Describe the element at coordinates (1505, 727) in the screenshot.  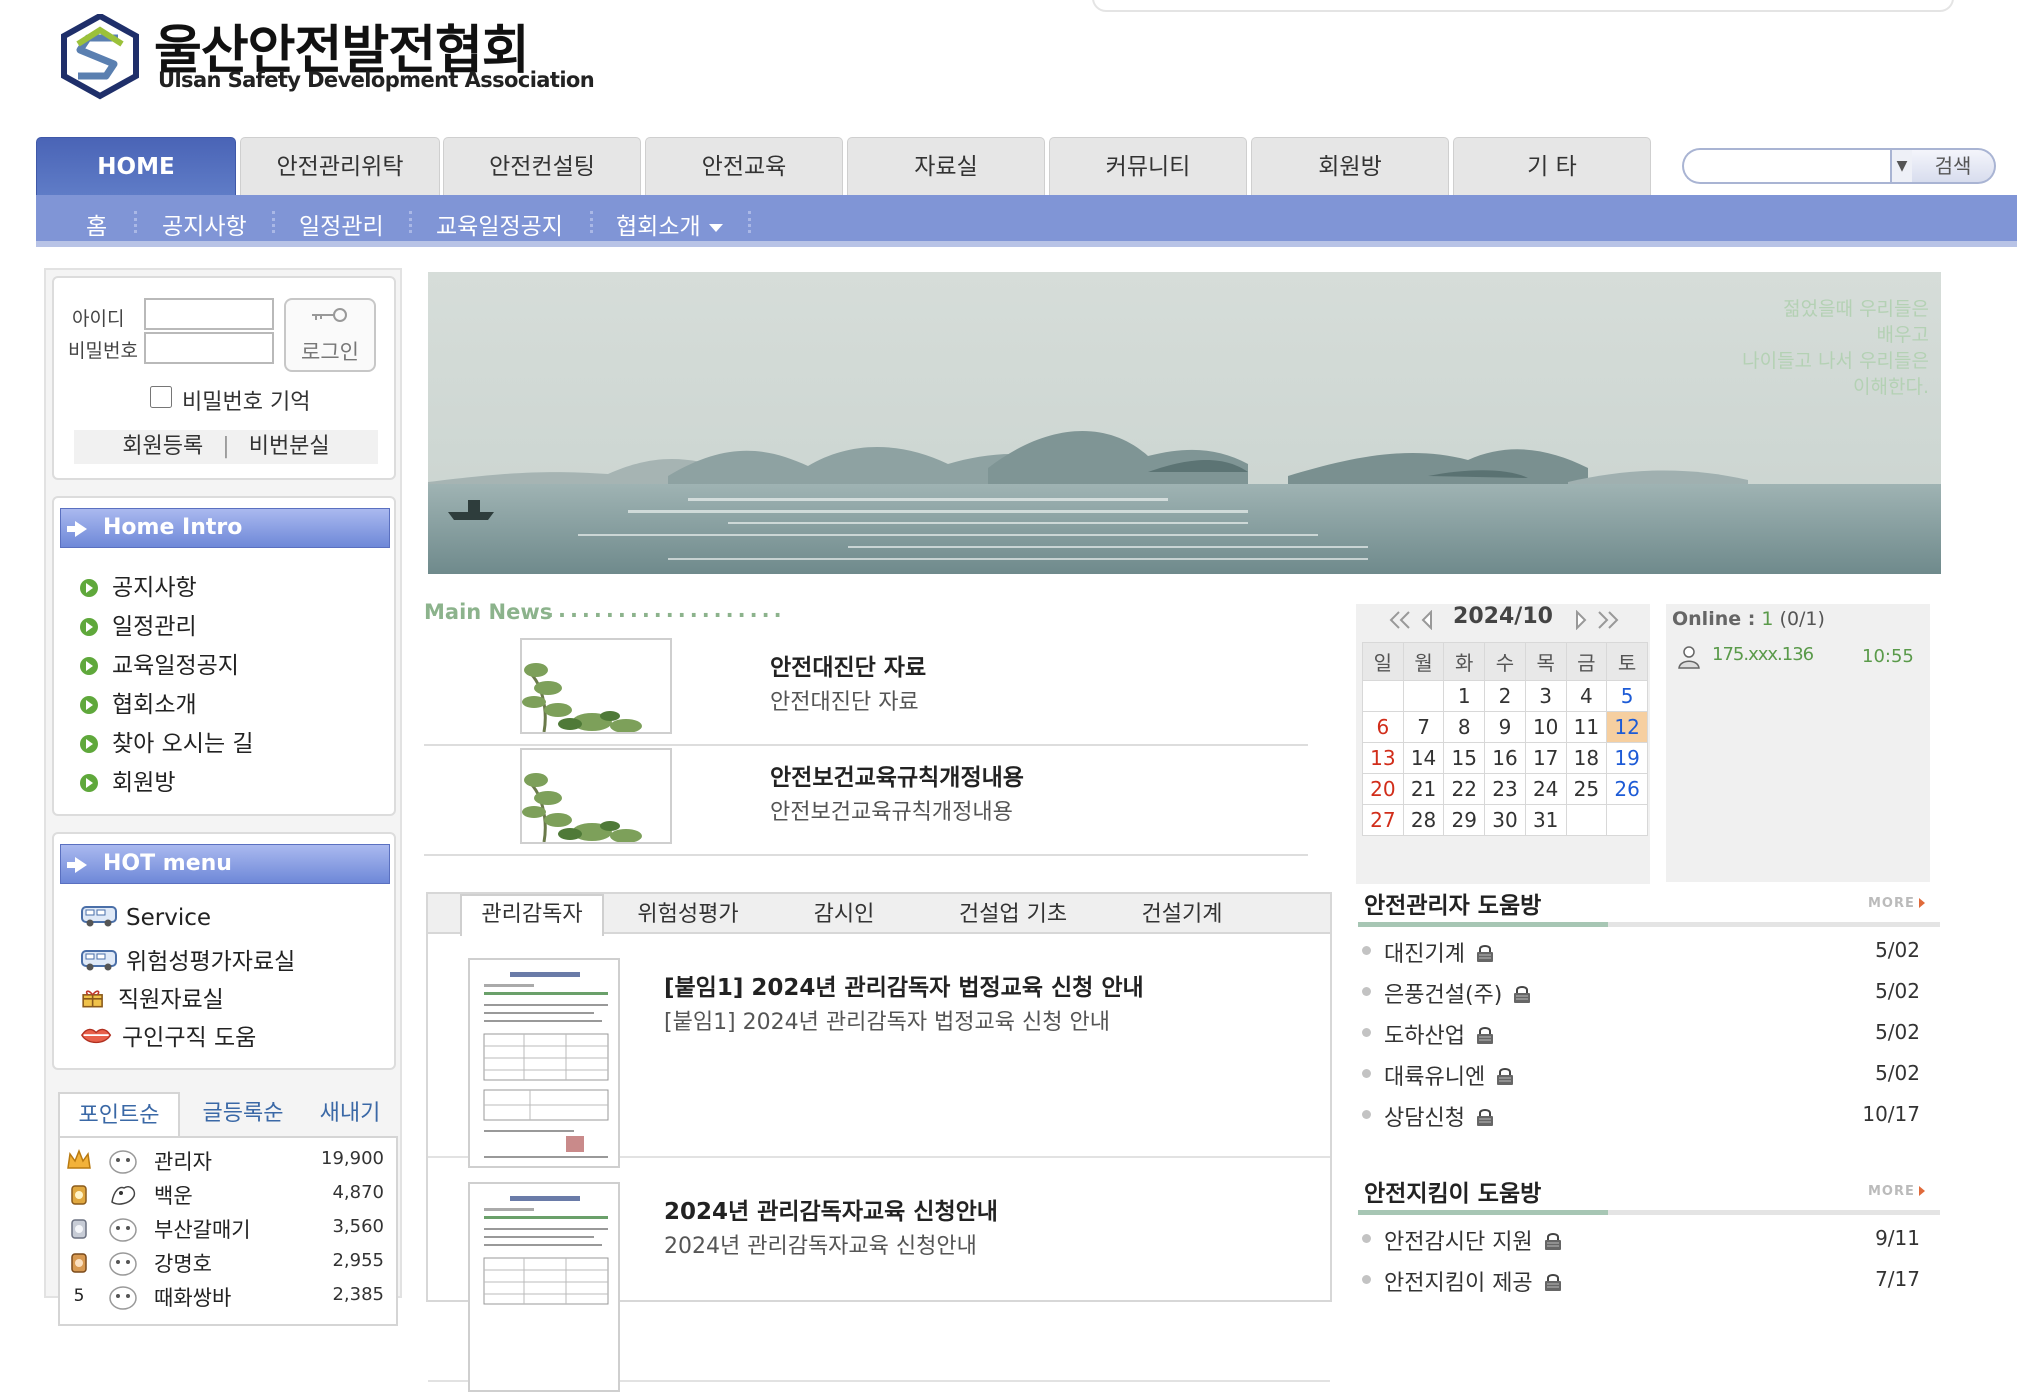
I see `calendar-day: 9` at that location.